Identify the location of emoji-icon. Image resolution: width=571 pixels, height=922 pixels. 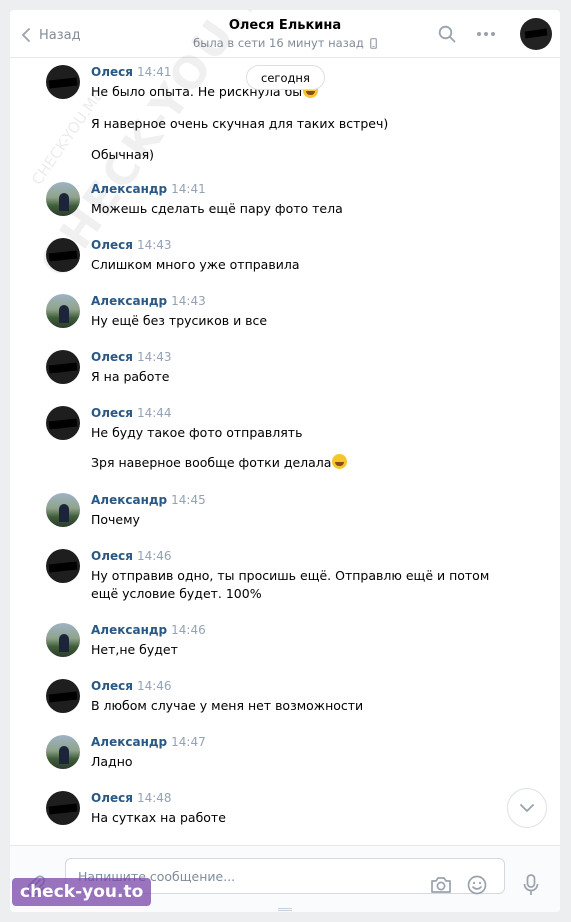
(477, 885).